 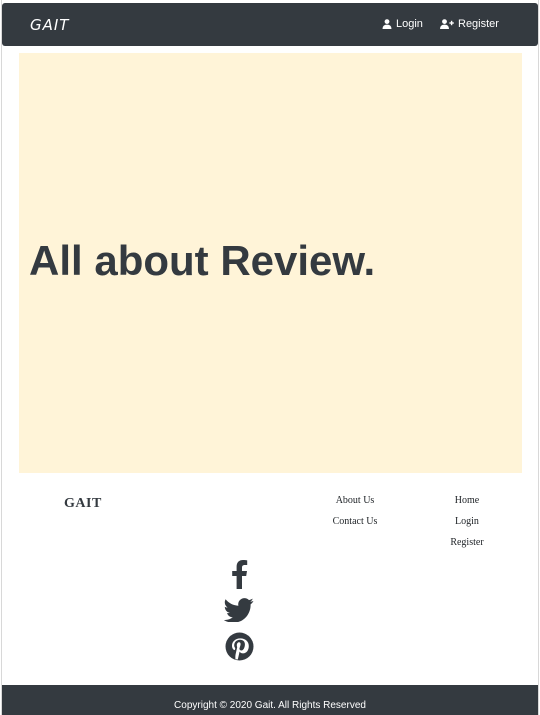 What do you see at coordinates (387, 24) in the screenshot?
I see `user-icon` at bounding box center [387, 24].